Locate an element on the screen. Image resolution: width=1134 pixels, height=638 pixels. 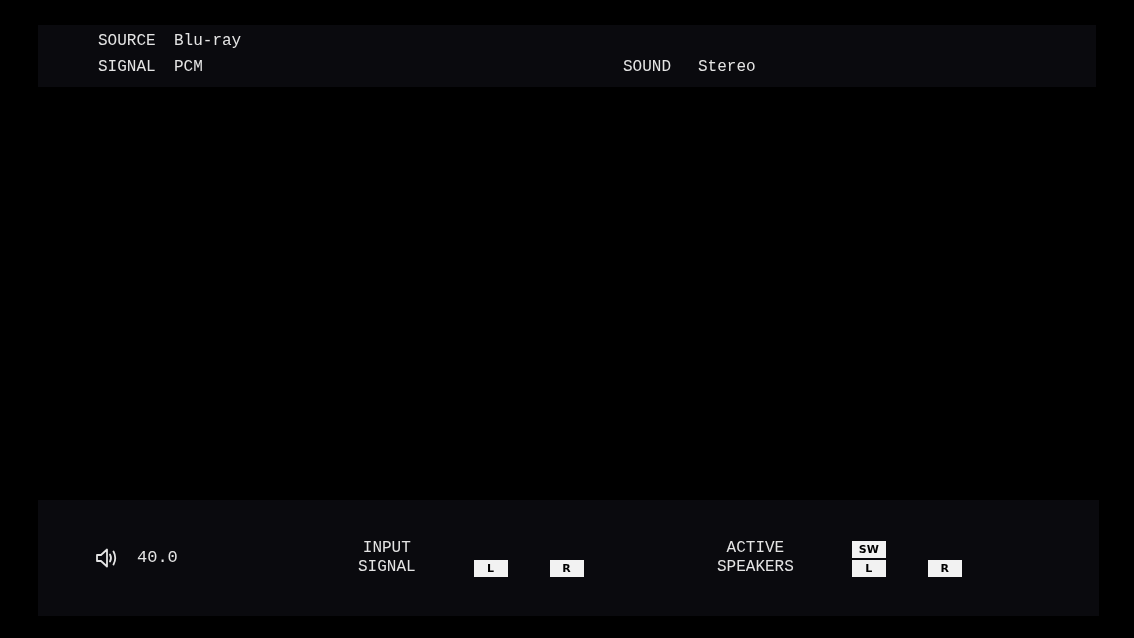
section-label: INPUT SIGNAL is located at coordinates (387, 558).